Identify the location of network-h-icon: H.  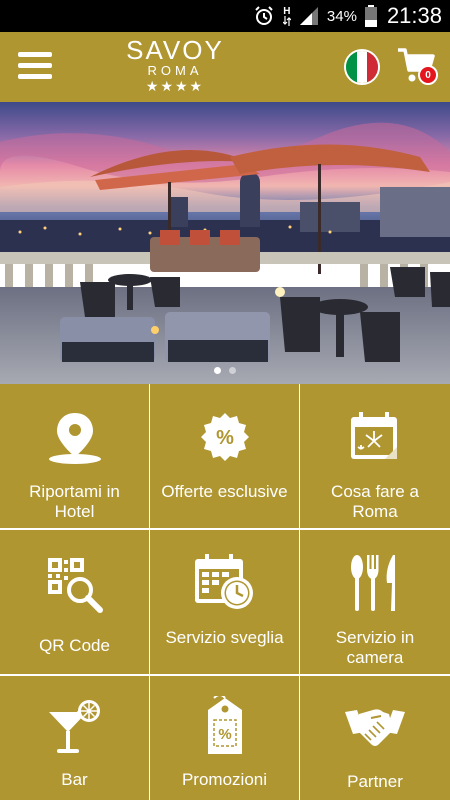
(286, 15).